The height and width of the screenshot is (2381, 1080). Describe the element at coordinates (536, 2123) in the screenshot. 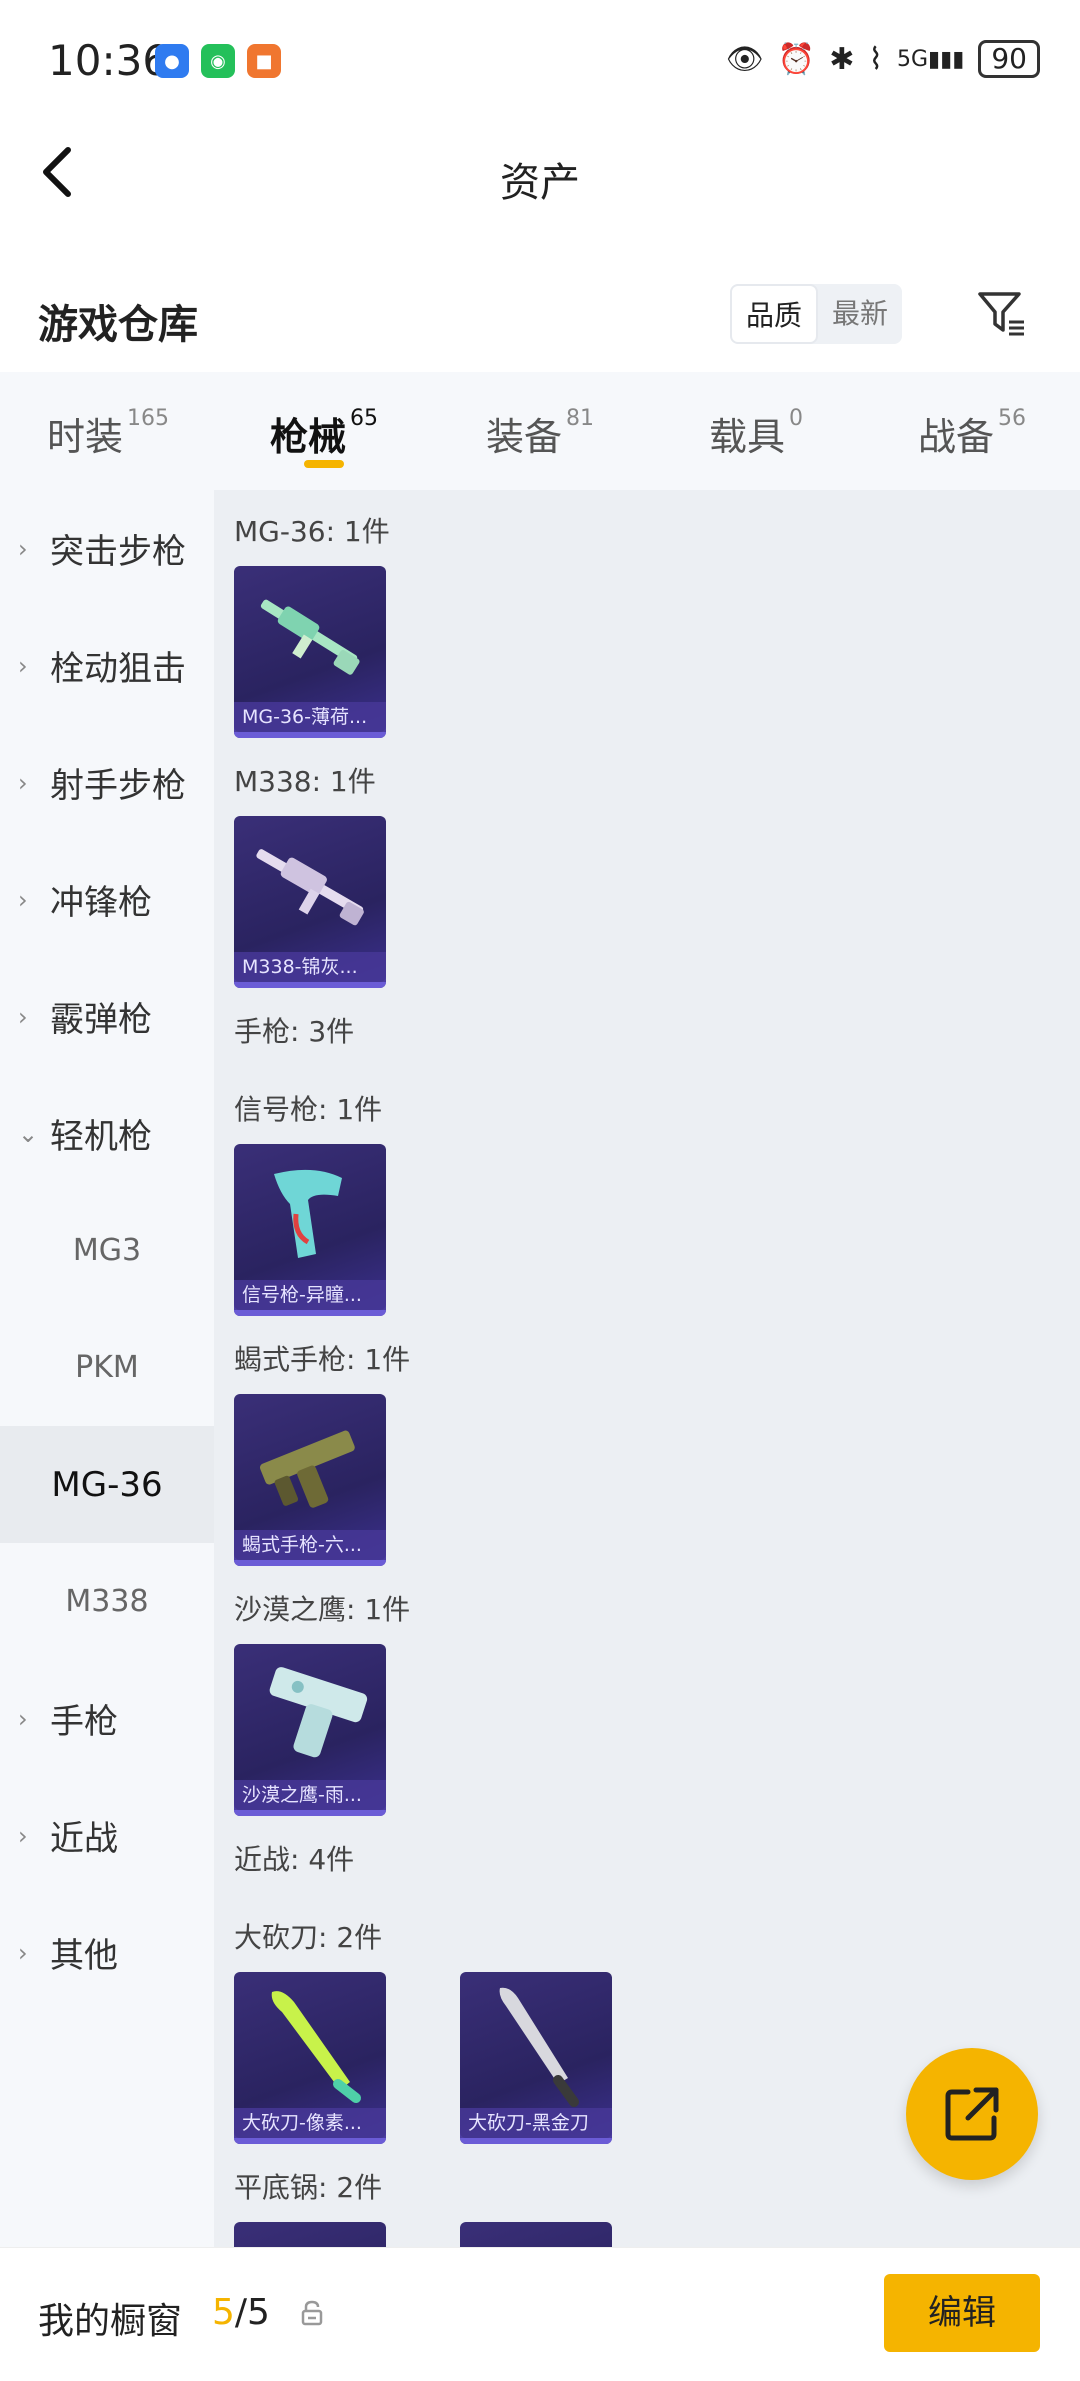

I see `item-caption: 大砍刀-黑金刀` at that location.